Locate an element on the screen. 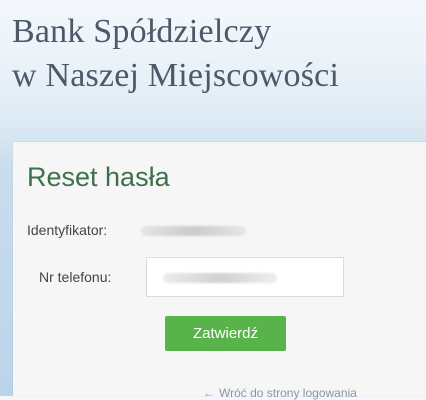 Image resolution: width=426 pixels, height=400 pixels. phone-value-masked is located at coordinates (220, 278).